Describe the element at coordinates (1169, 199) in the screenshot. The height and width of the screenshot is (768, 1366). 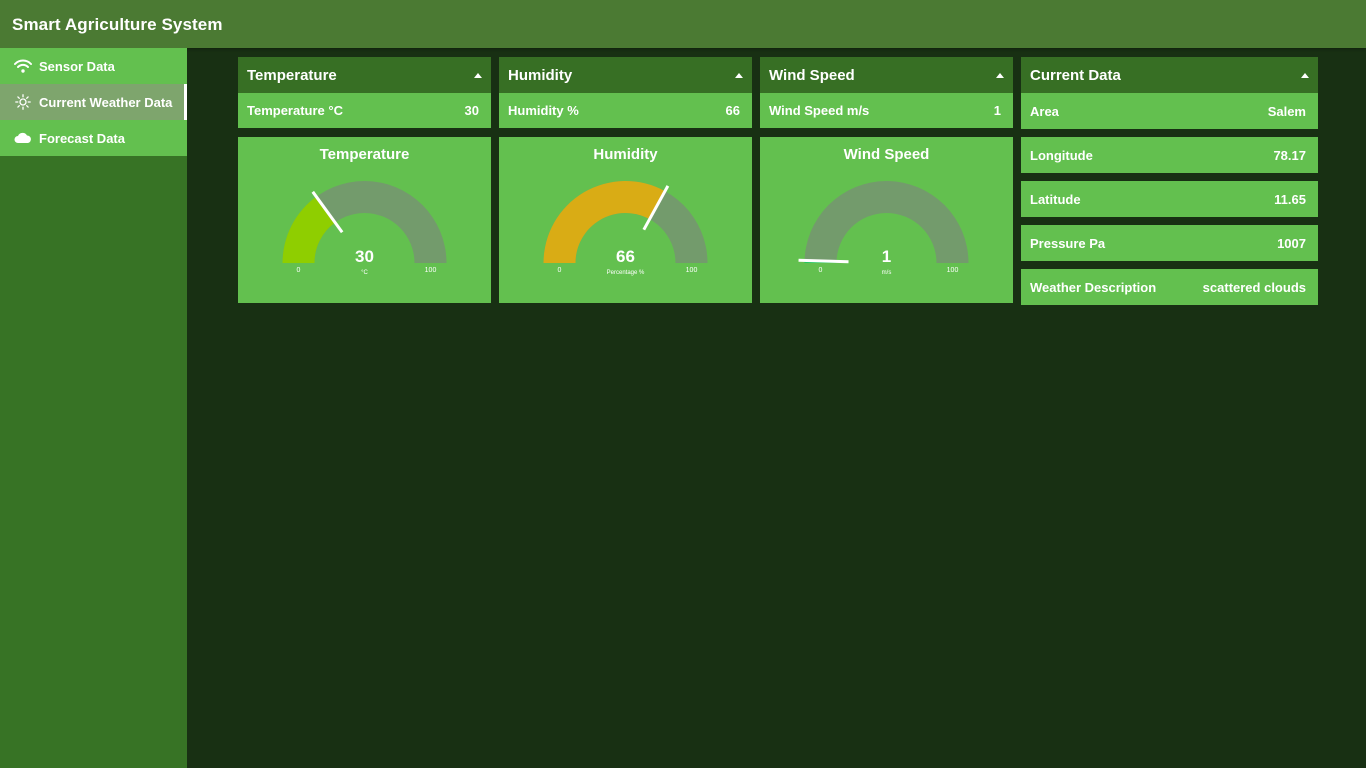
I see `current-data-row-latitude: Latitude 11.65` at that location.